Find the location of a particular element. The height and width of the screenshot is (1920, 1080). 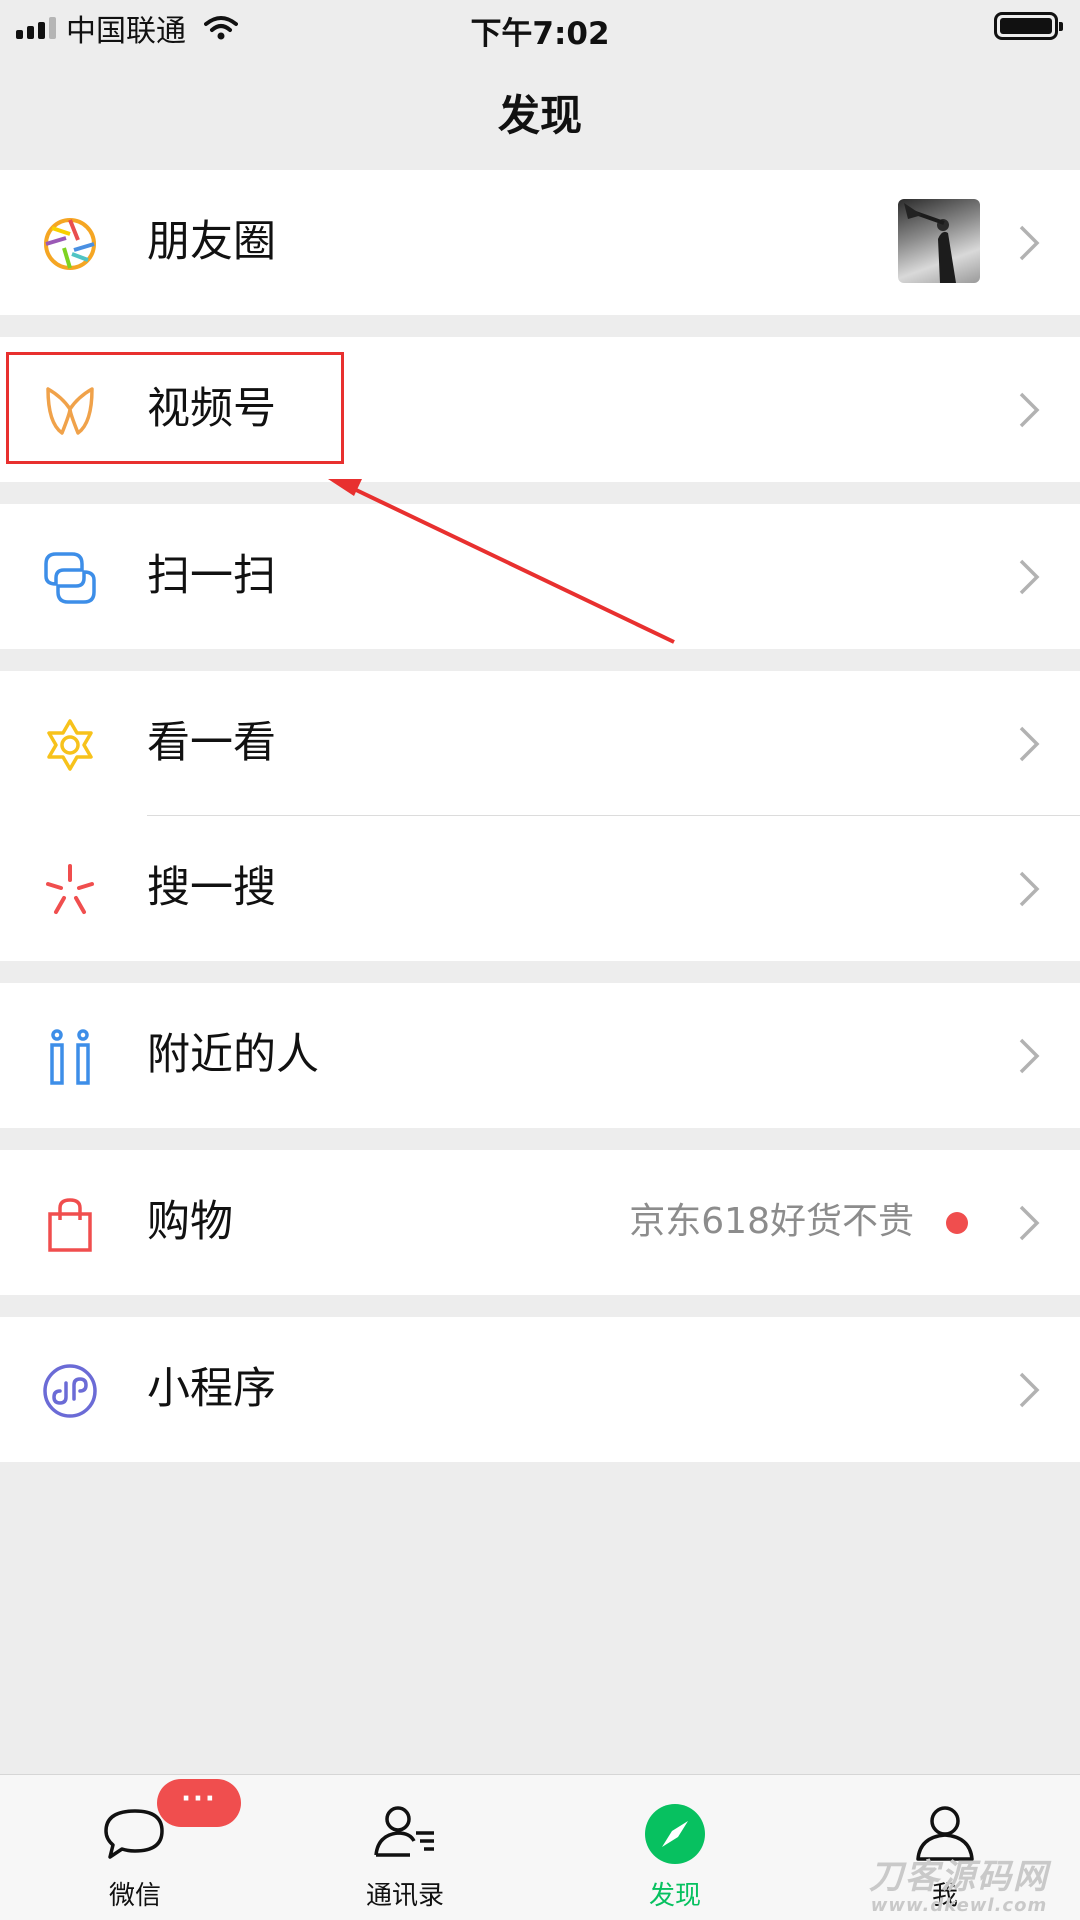

site-watermark: 刀客源码网 www.dkewl.com is located at coordinates (959, 1887).